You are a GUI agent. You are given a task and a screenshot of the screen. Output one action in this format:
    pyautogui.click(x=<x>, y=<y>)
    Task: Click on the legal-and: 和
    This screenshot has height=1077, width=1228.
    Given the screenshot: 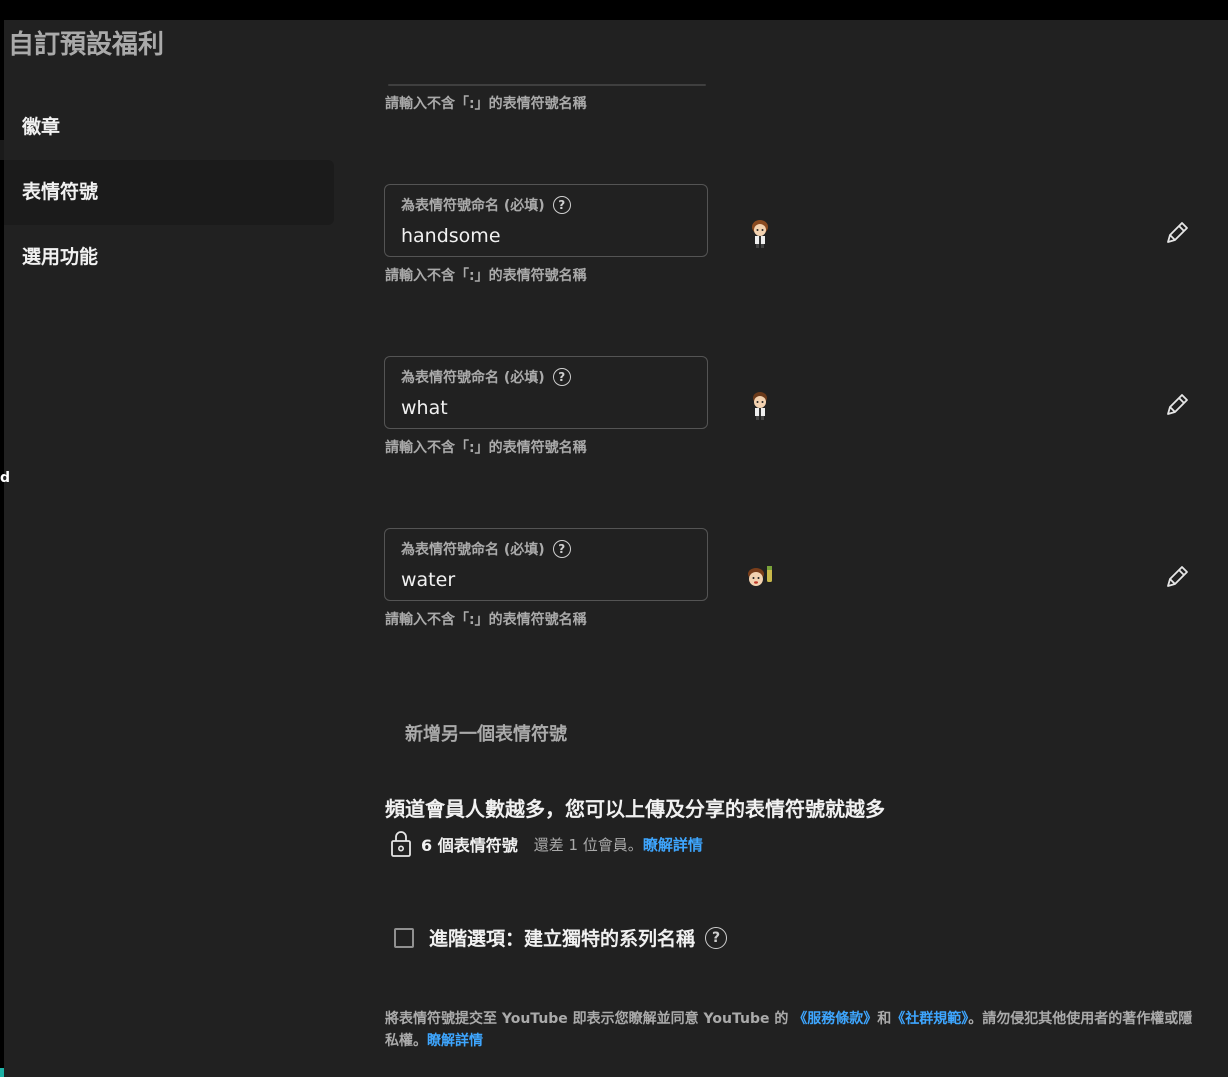 What is the action you would take?
    pyautogui.click(x=884, y=1019)
    